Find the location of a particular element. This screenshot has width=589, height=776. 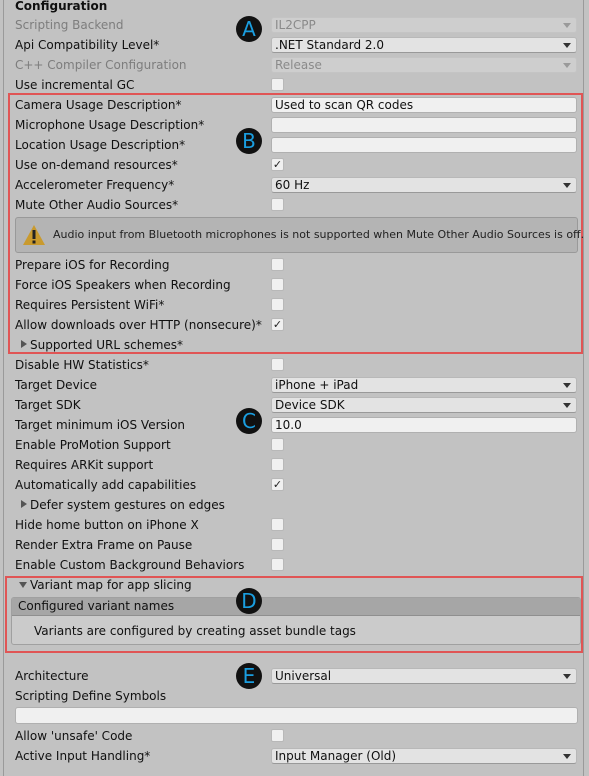

cpp-compiler-dropdown: Release is located at coordinates (424, 65).